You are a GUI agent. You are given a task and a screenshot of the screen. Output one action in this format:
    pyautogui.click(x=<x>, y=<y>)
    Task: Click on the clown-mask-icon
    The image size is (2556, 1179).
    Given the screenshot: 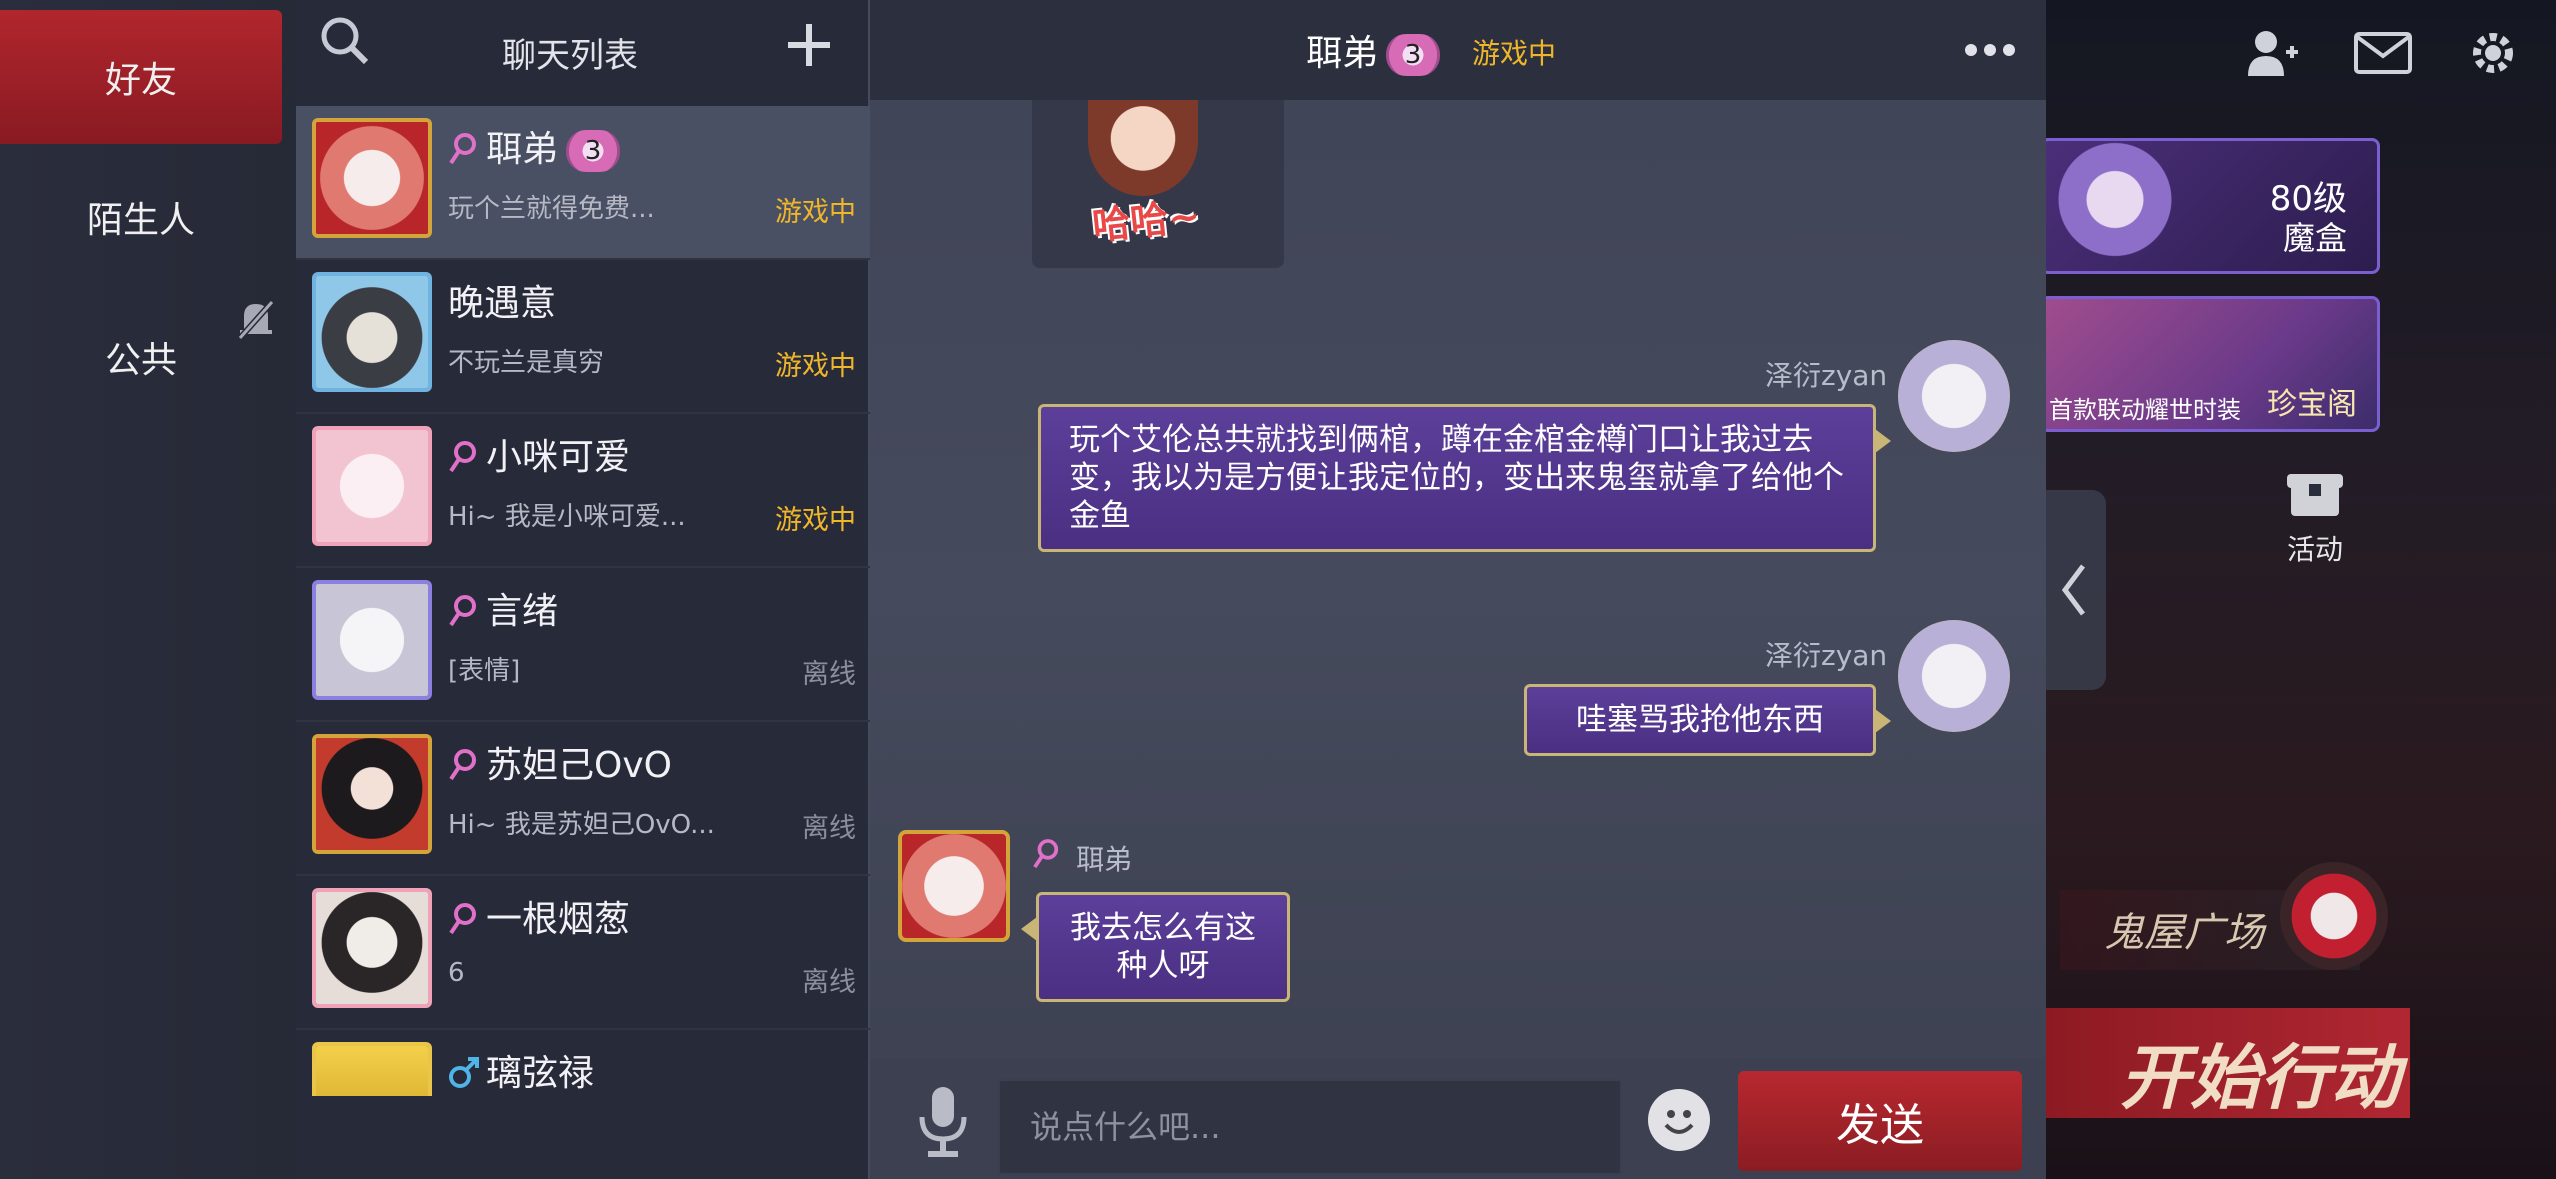 What is the action you would take?
    pyautogui.click(x=2334, y=916)
    